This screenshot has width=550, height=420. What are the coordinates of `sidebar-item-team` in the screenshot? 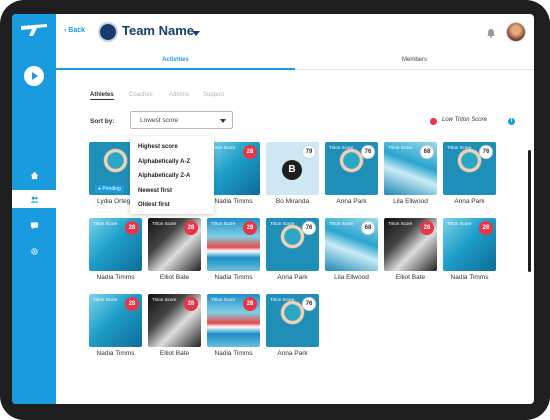 It's located at (34, 199).